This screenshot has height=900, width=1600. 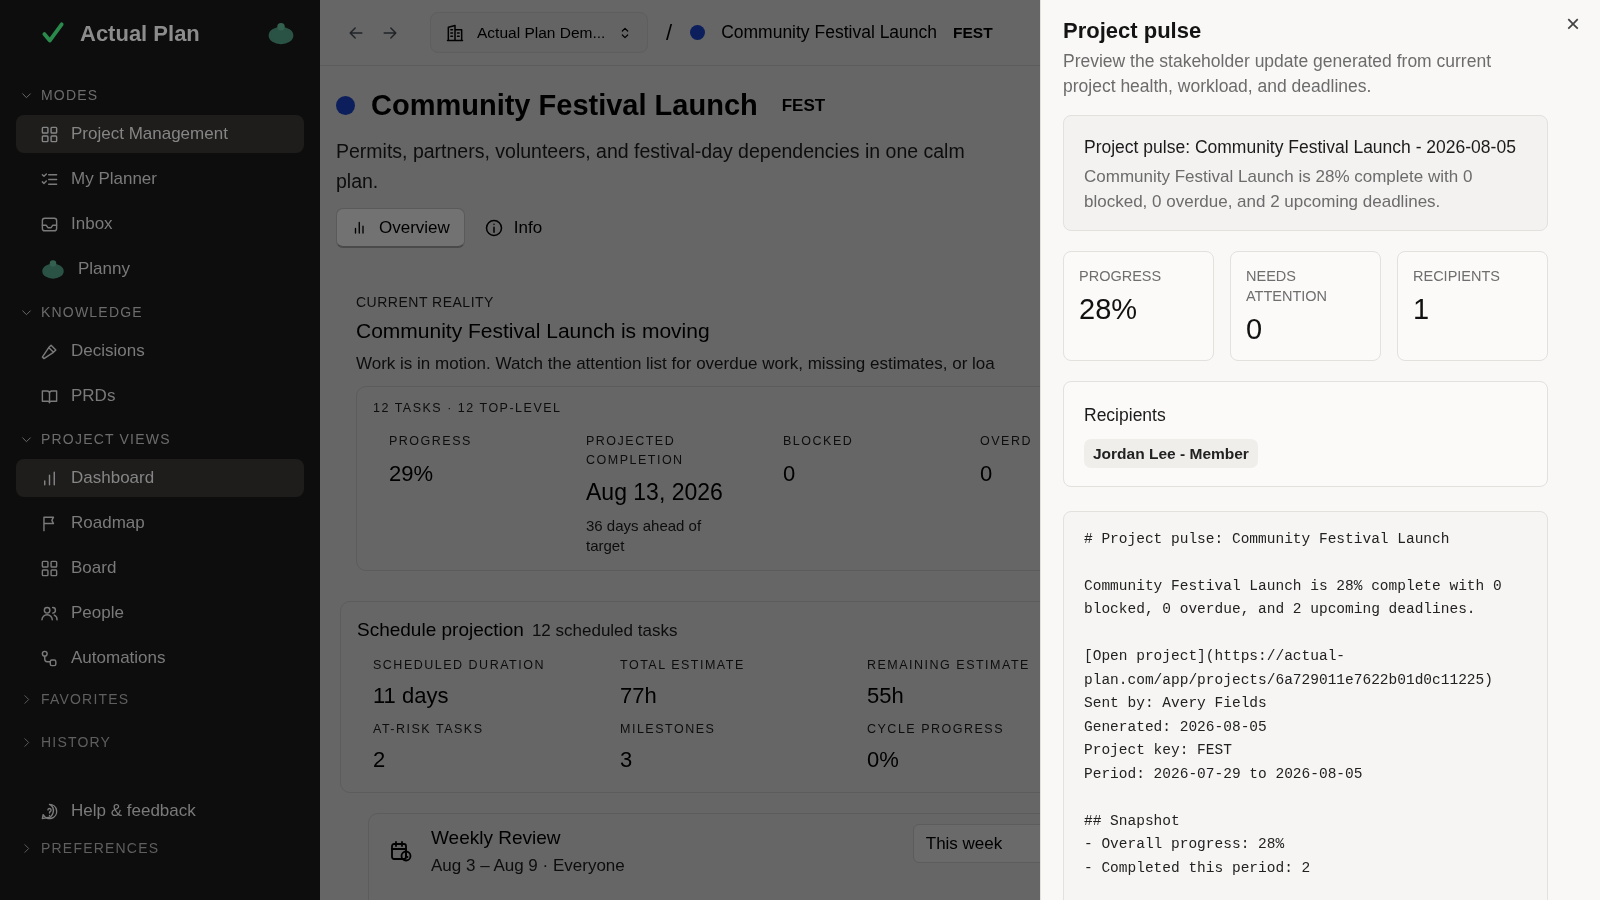 I want to click on project-description: Permits, partners, volunteers, and festival-day dependencies in one calm plan., so click(x=651, y=166).